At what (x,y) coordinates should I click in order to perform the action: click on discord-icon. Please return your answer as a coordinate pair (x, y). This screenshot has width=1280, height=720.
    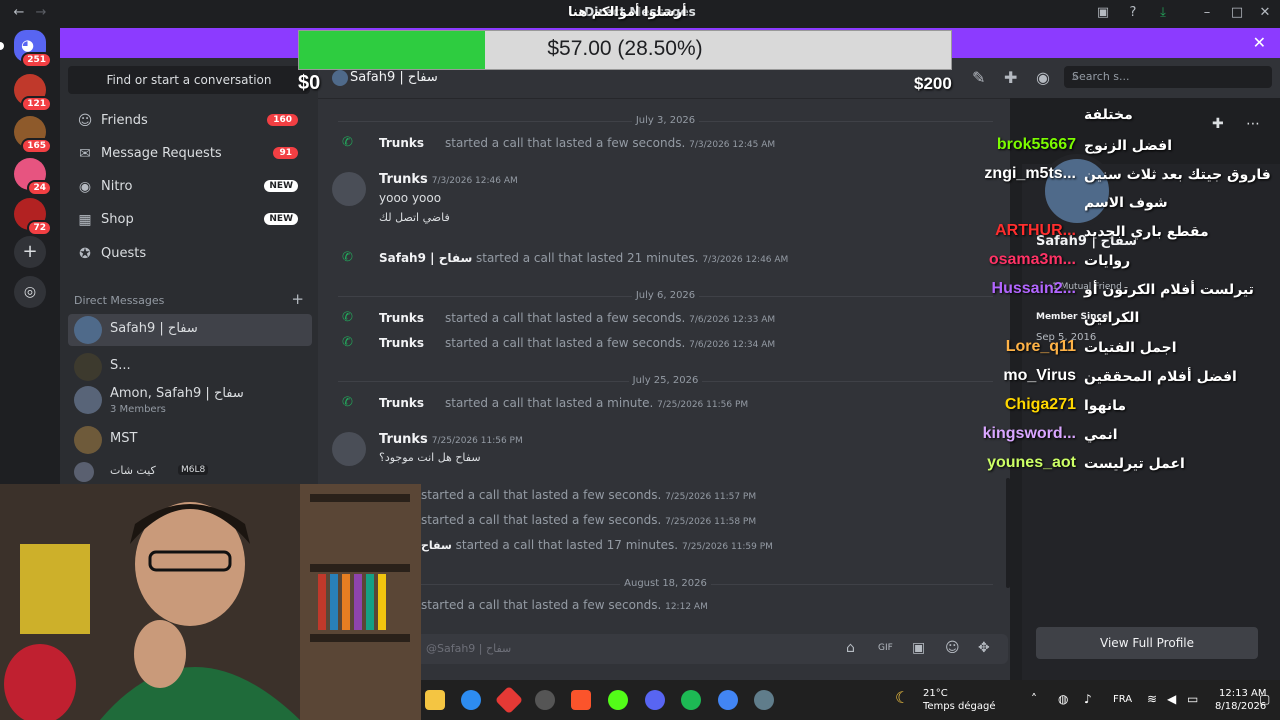
    Looking at the image, I should click on (655, 700).